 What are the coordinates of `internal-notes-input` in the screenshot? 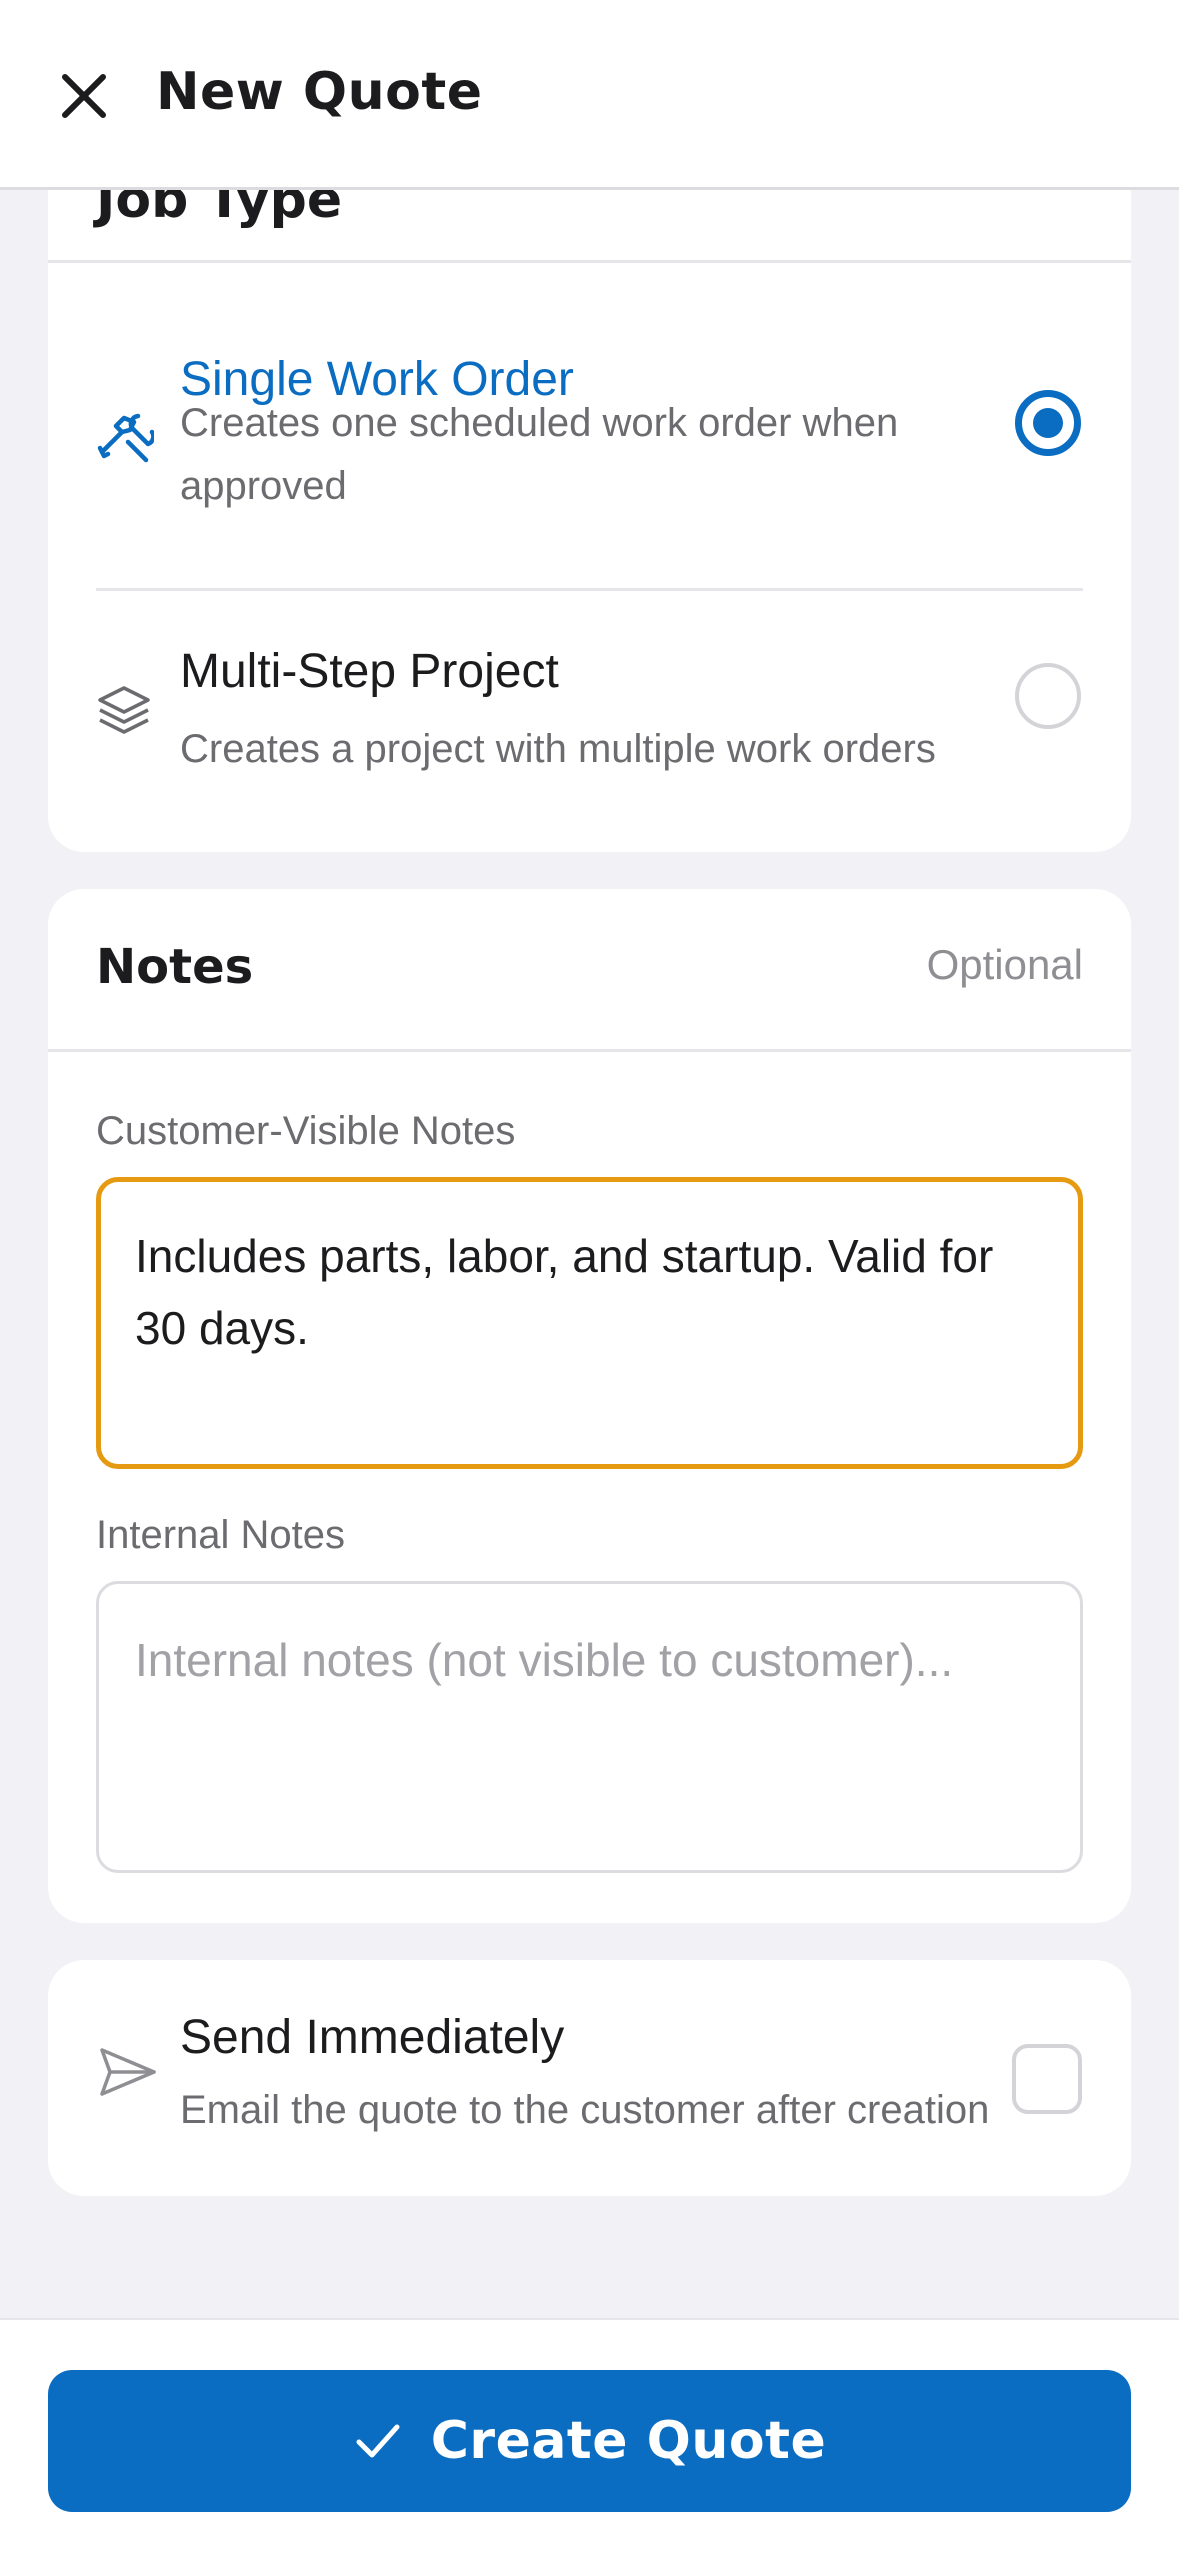 It's located at (589, 1727).